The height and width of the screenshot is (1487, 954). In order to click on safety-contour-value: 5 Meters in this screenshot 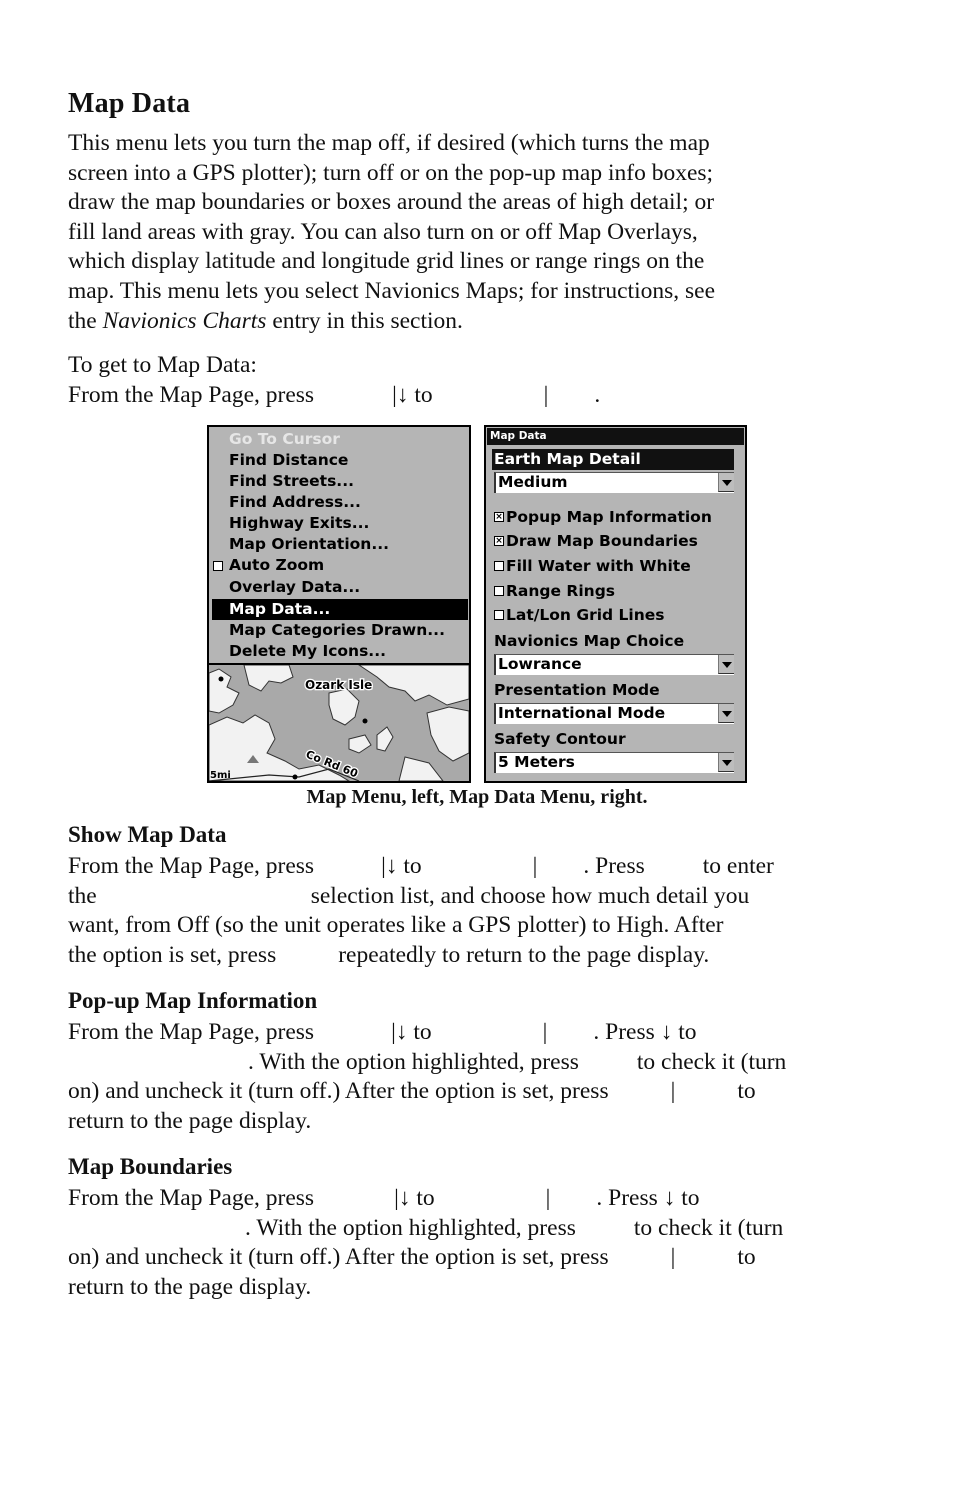, I will do `click(536, 762)`.